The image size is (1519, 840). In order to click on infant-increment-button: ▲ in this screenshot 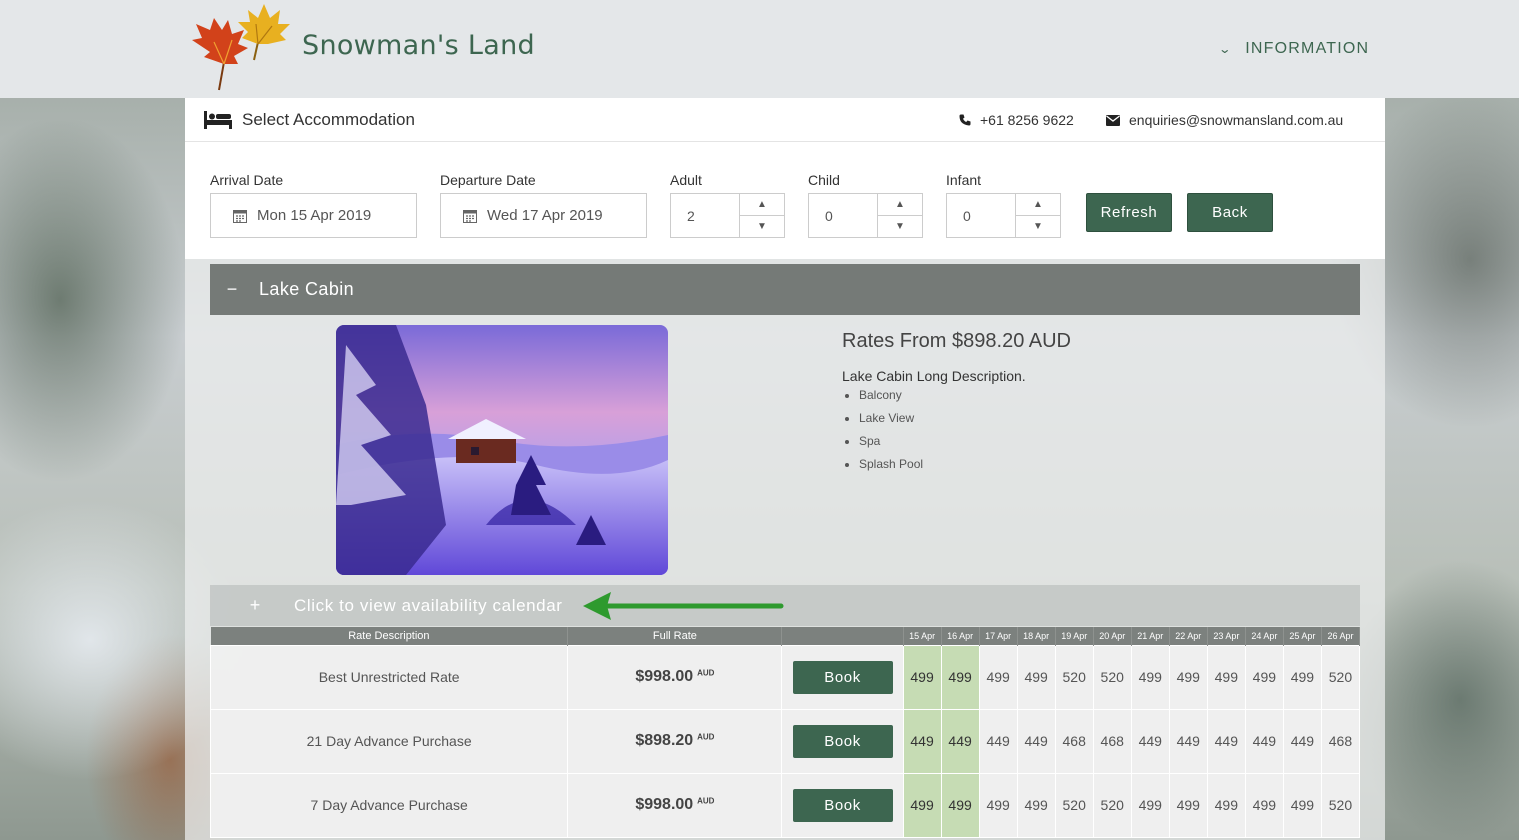, I will do `click(1038, 204)`.